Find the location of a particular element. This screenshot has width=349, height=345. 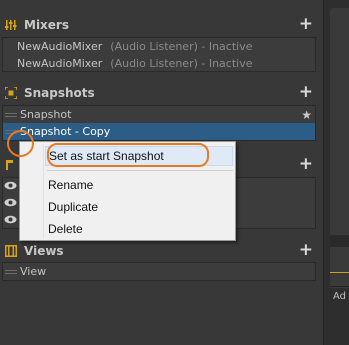

add-group-button: + is located at coordinates (306, 164).